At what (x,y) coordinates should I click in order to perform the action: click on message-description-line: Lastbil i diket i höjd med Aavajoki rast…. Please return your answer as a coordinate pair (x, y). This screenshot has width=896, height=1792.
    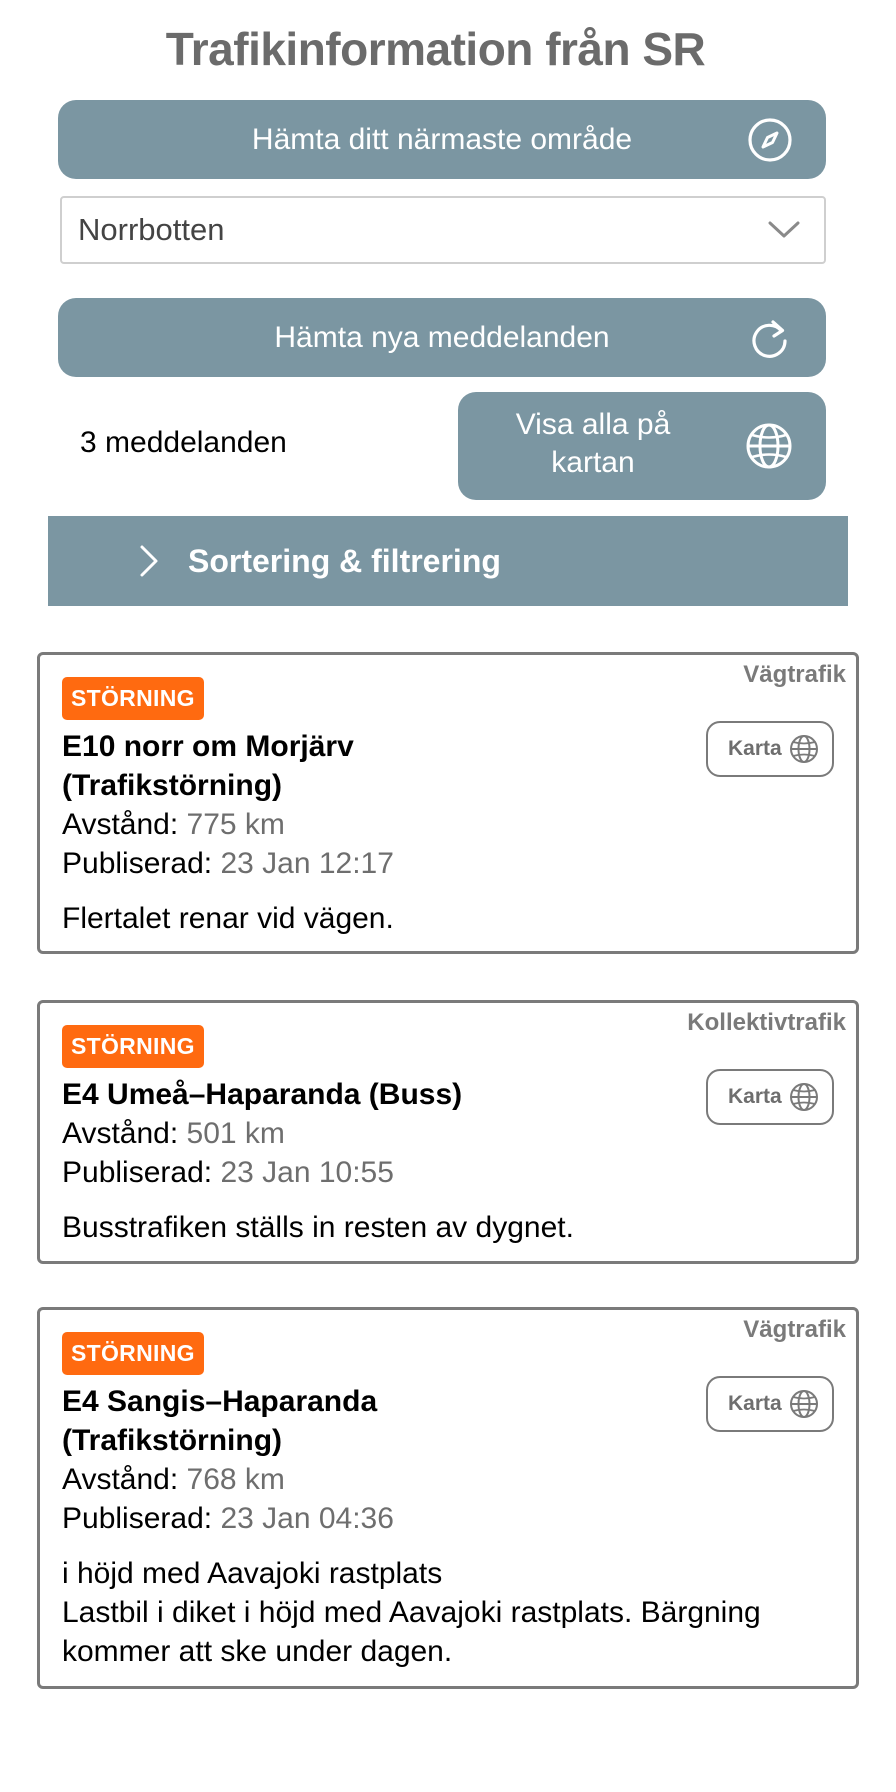
    Looking at the image, I should click on (411, 1632).